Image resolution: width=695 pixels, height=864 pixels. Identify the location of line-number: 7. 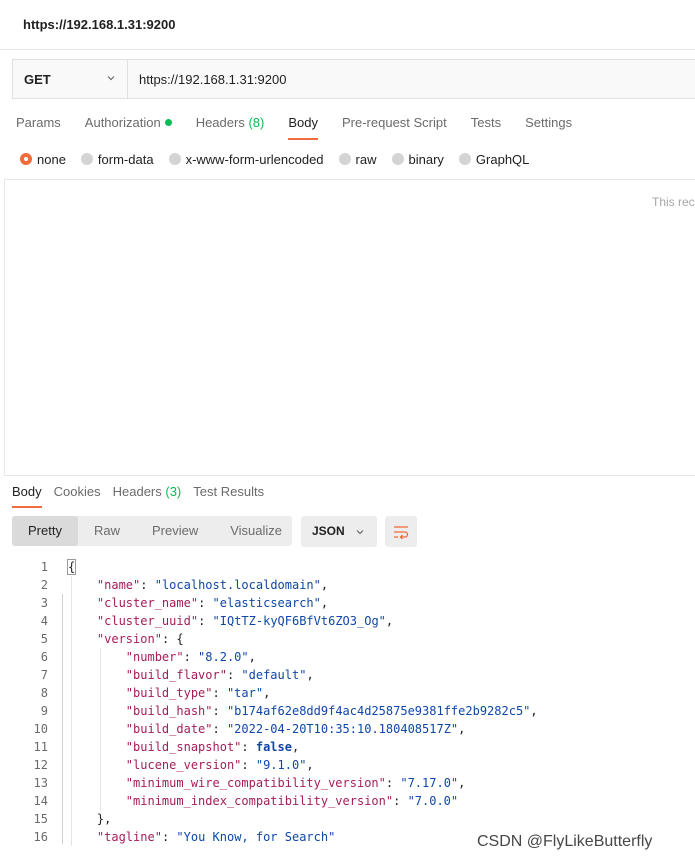
(44, 675).